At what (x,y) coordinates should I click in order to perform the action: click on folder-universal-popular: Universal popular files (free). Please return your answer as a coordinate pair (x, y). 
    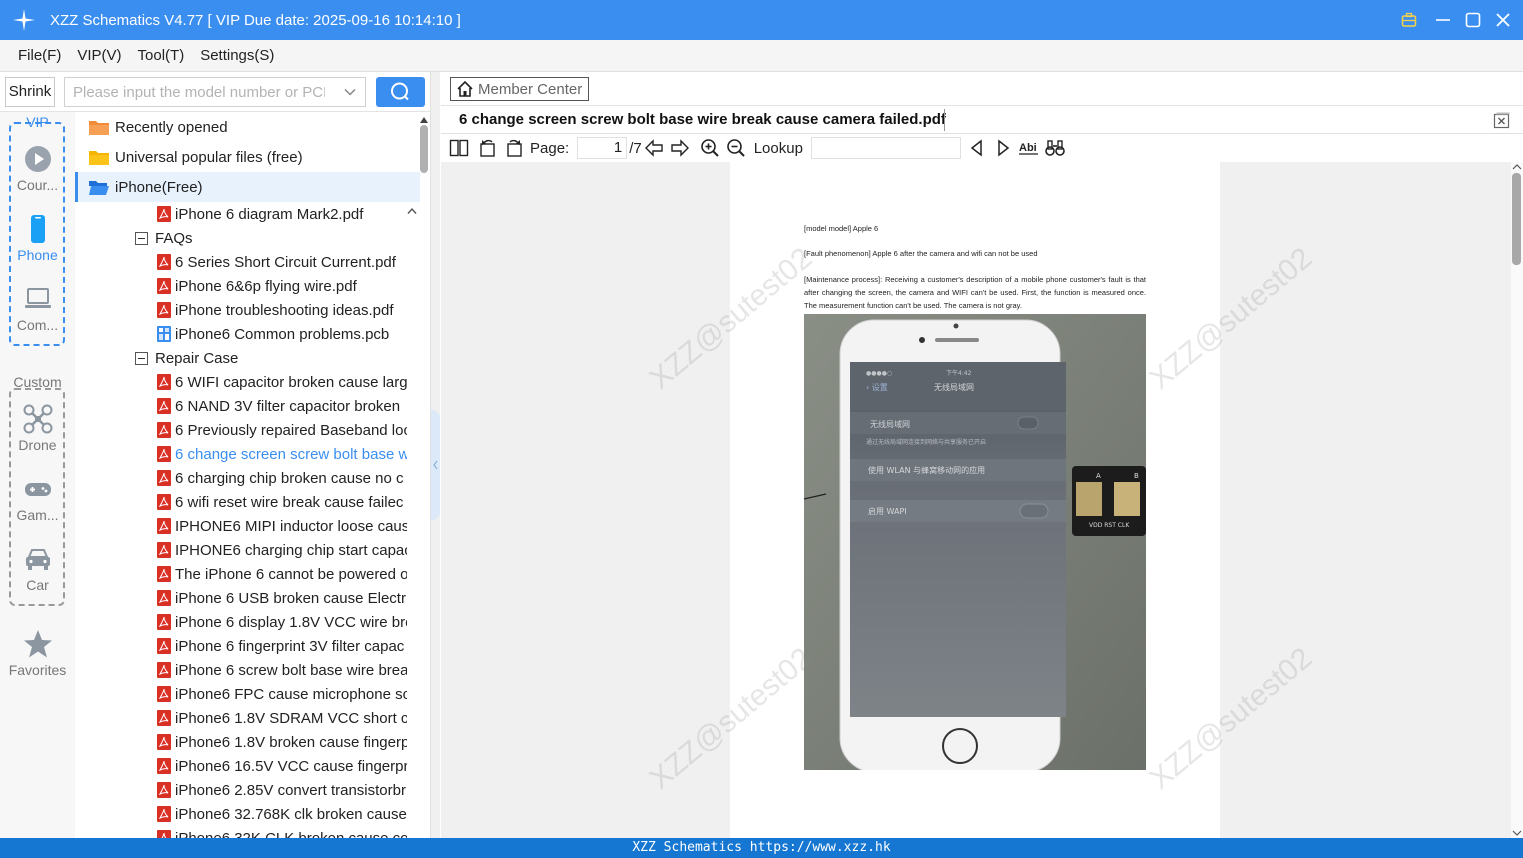
    Looking at the image, I should click on (247, 157).